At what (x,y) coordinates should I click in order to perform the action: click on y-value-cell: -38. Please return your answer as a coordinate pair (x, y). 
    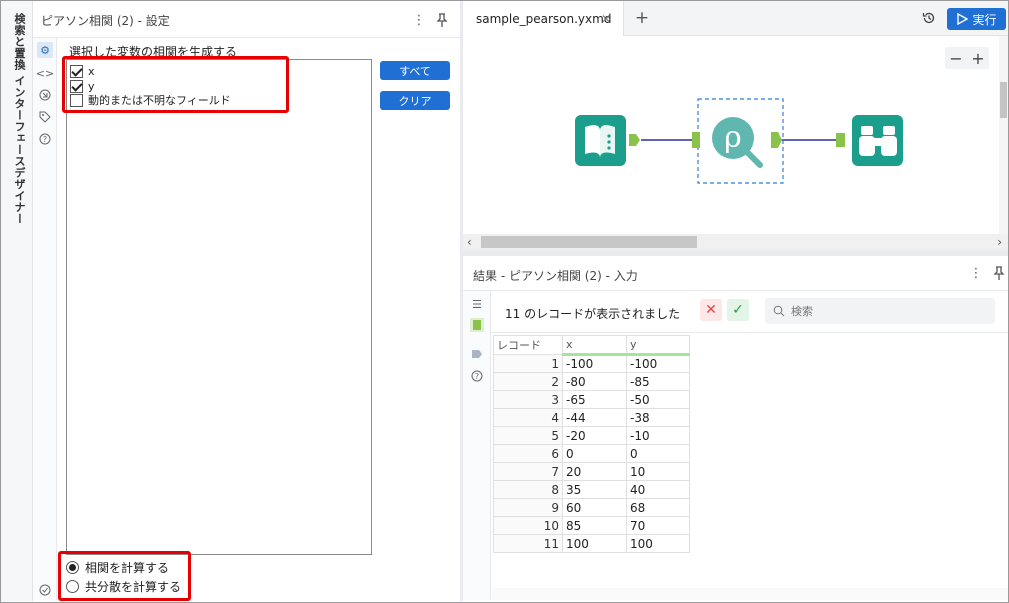
    Looking at the image, I should click on (658, 417).